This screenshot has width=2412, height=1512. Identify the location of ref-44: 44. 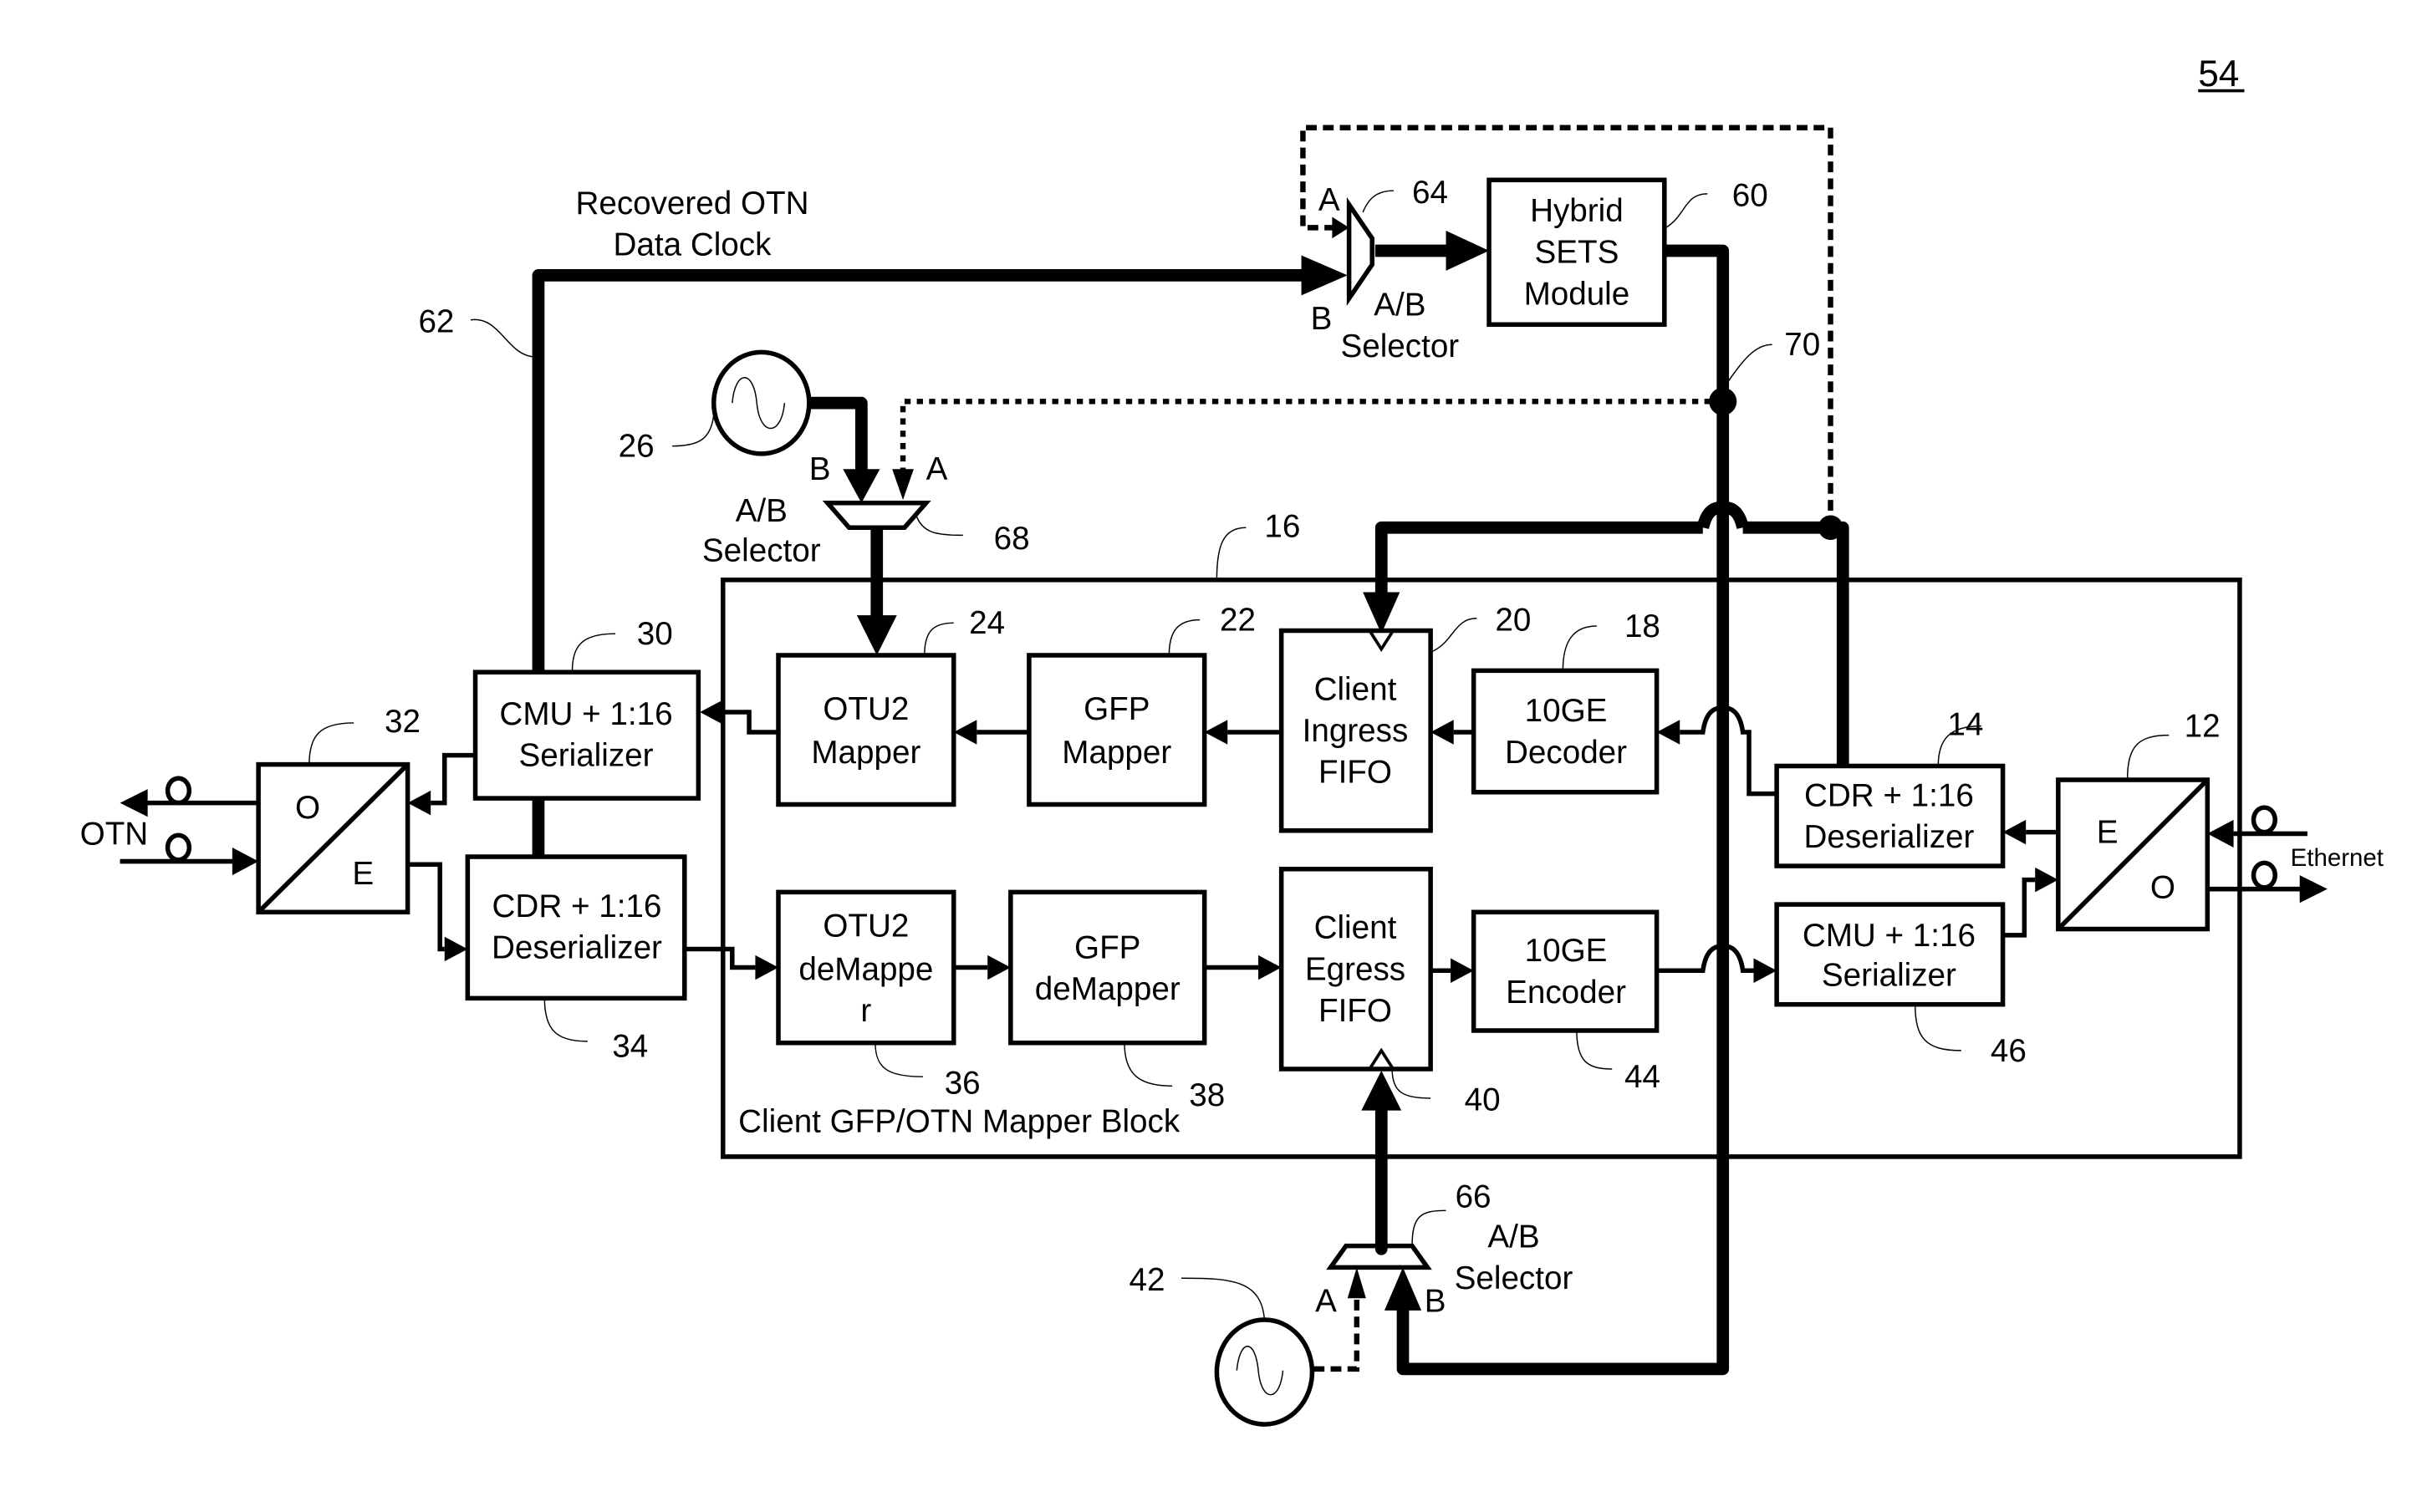
(1642, 1077).